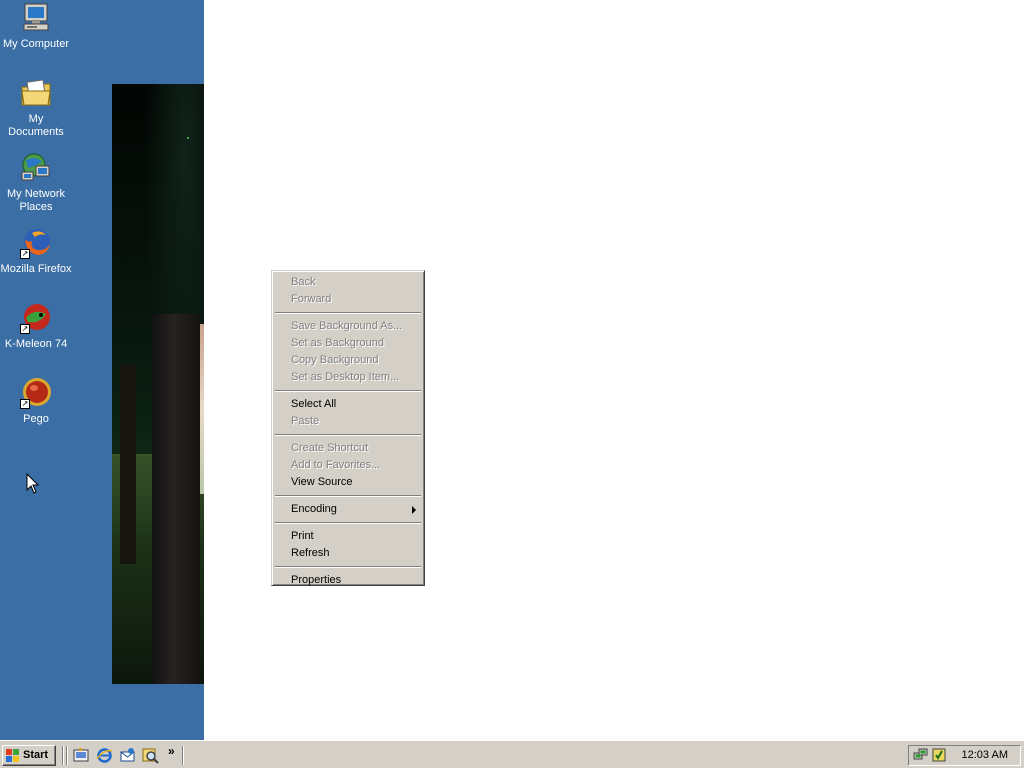 The height and width of the screenshot is (769, 1024). Describe the element at coordinates (36, 269) in the screenshot. I see `desktop-icon-label: Mozilla Firefox` at that location.